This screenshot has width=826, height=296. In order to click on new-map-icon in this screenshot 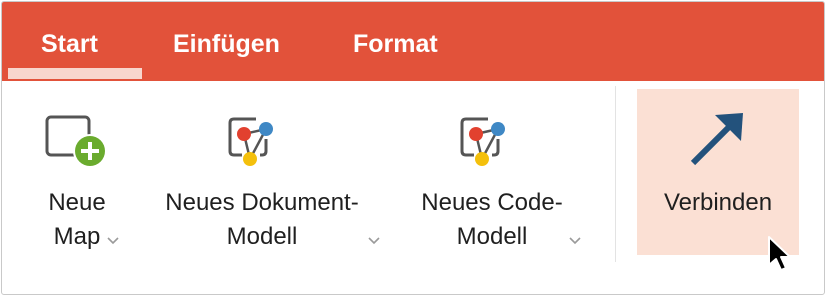, I will do `click(76, 141)`.